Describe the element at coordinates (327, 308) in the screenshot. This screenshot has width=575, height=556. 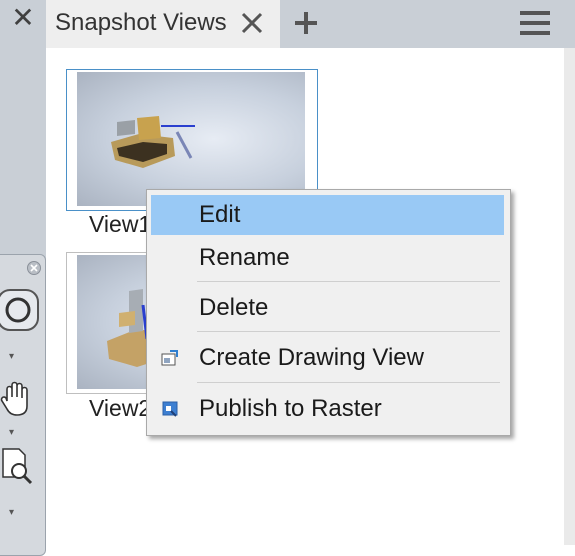
I see `menu-item-delete: Delete` at that location.